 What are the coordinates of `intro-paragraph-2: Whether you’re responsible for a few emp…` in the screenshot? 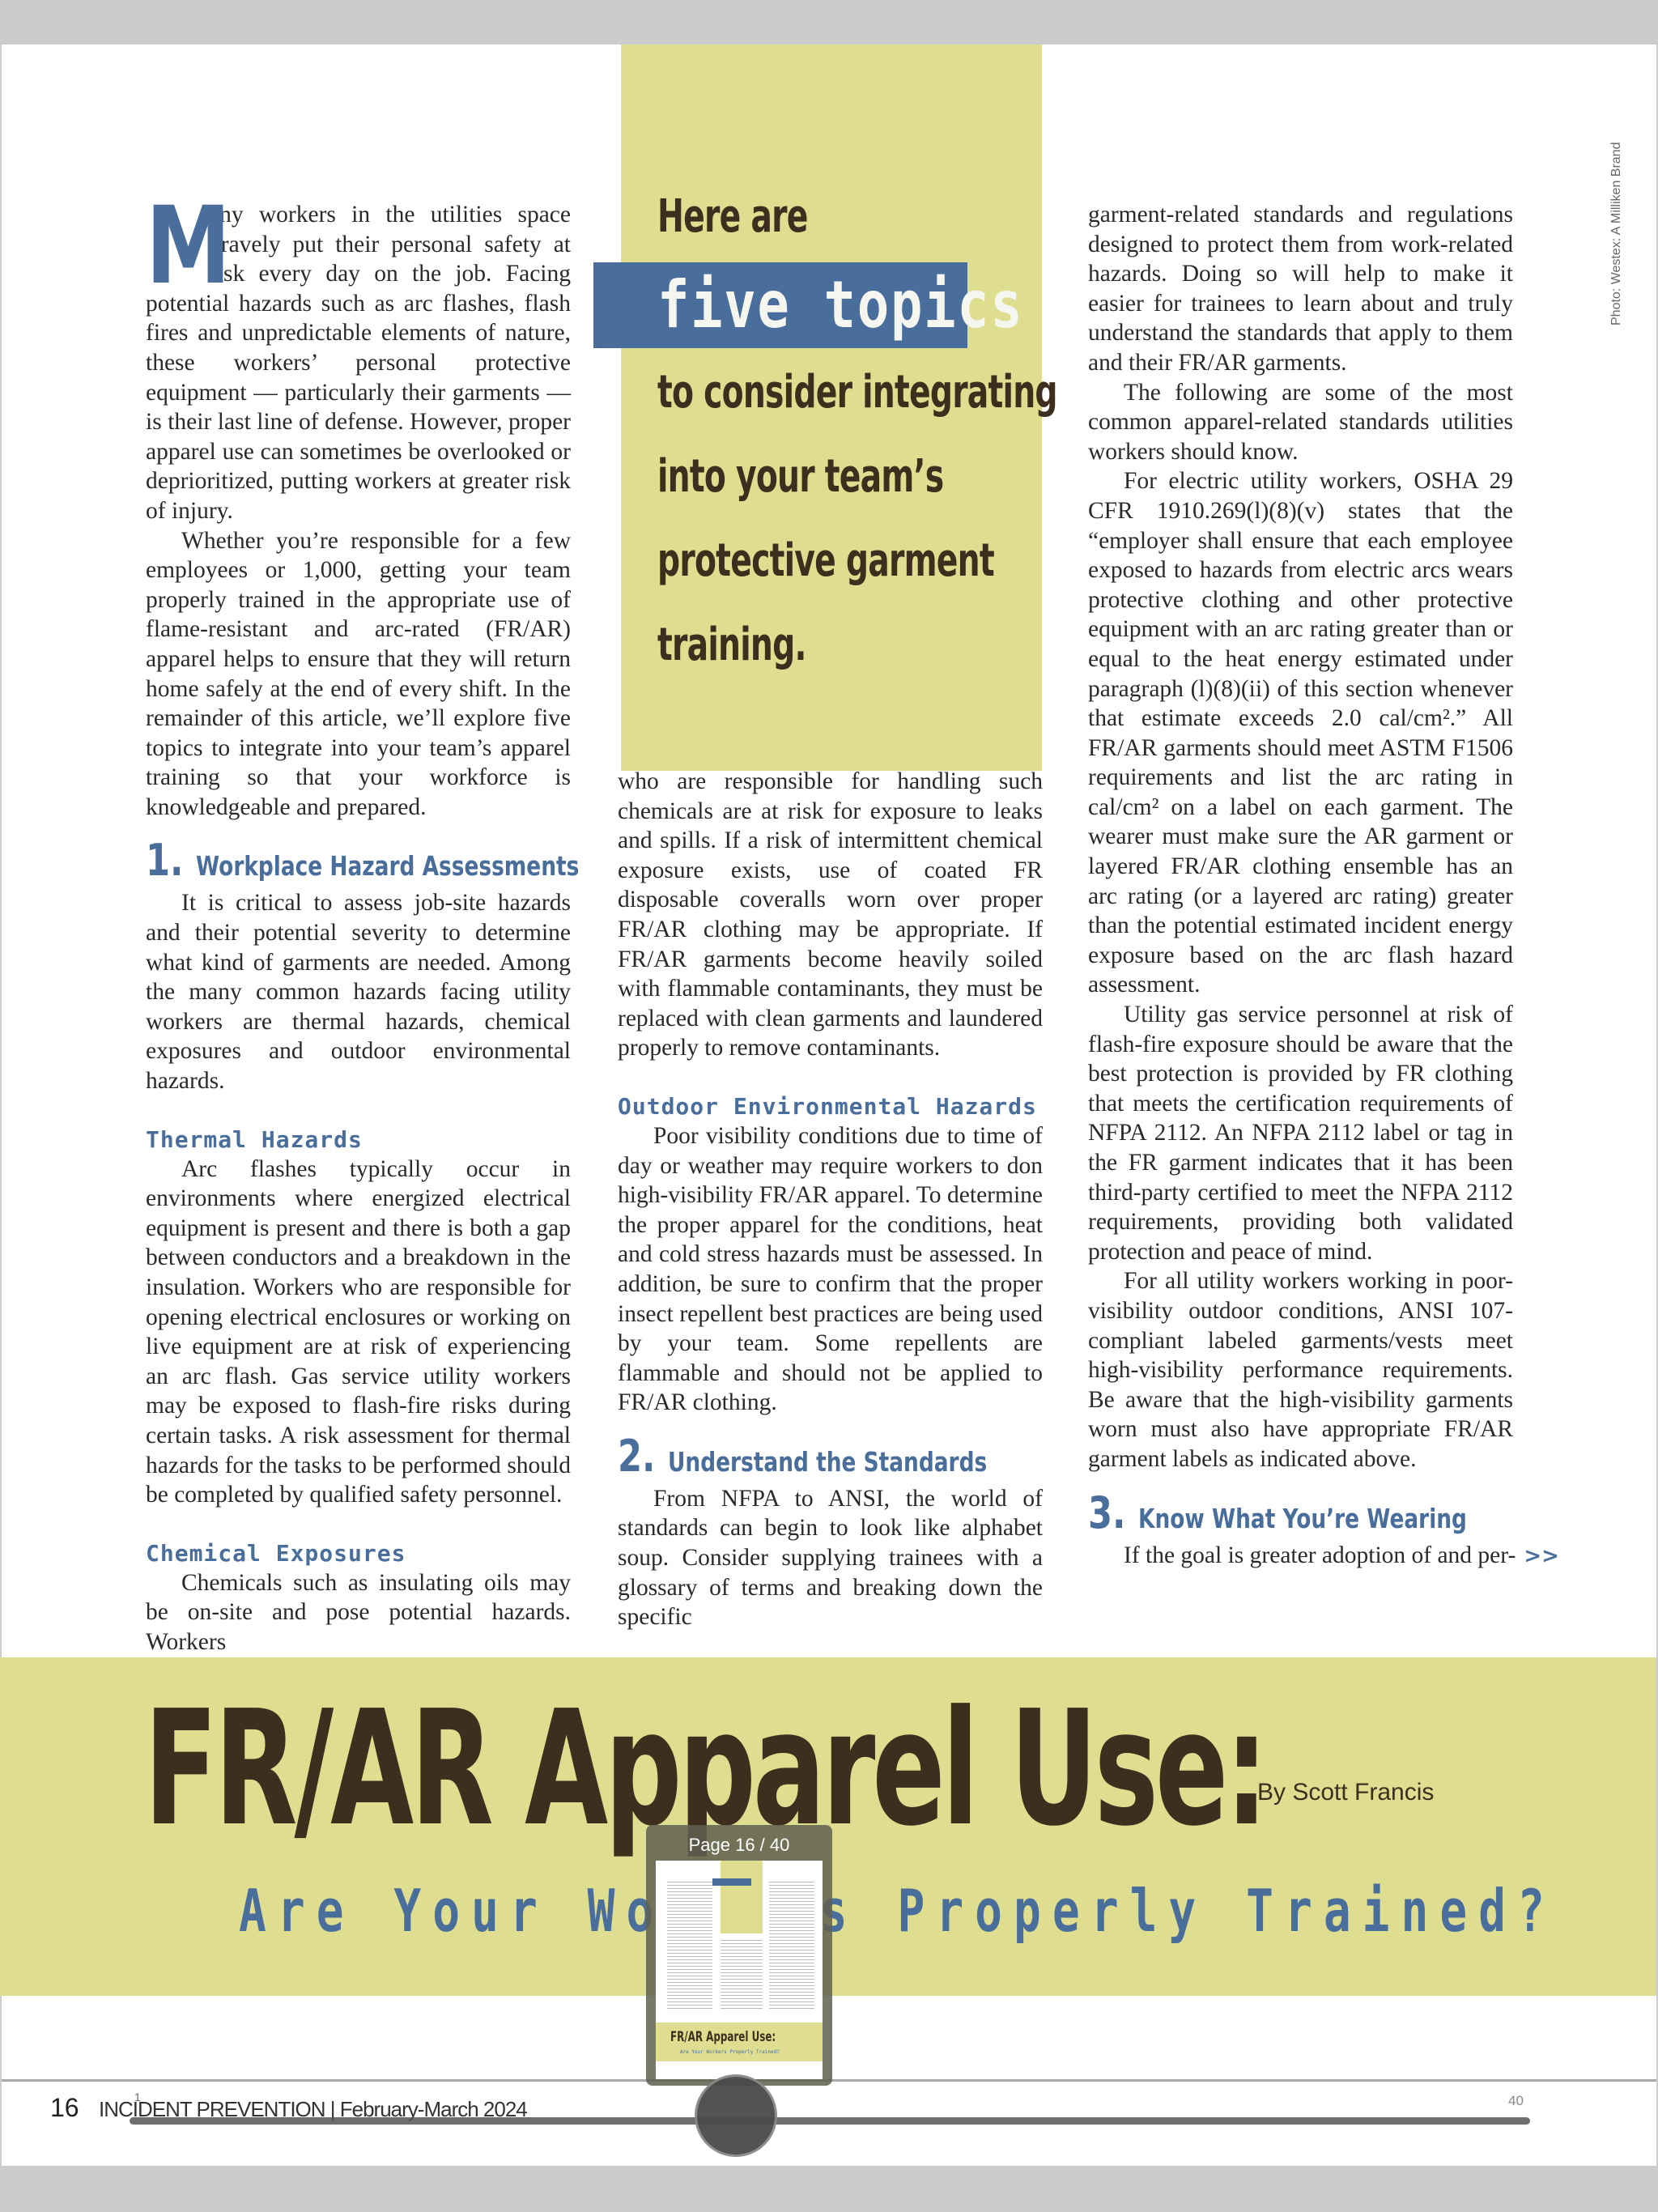 It's located at (358, 674).